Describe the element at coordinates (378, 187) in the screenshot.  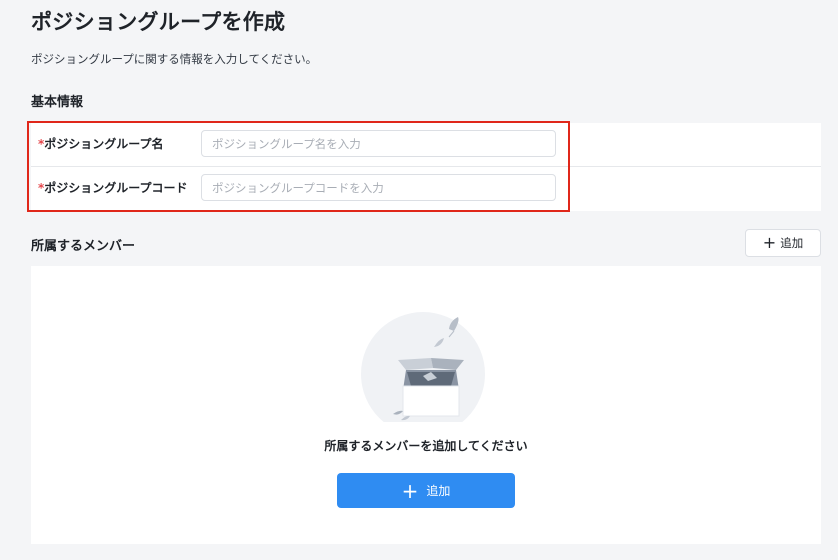
I see `group-code-input` at that location.